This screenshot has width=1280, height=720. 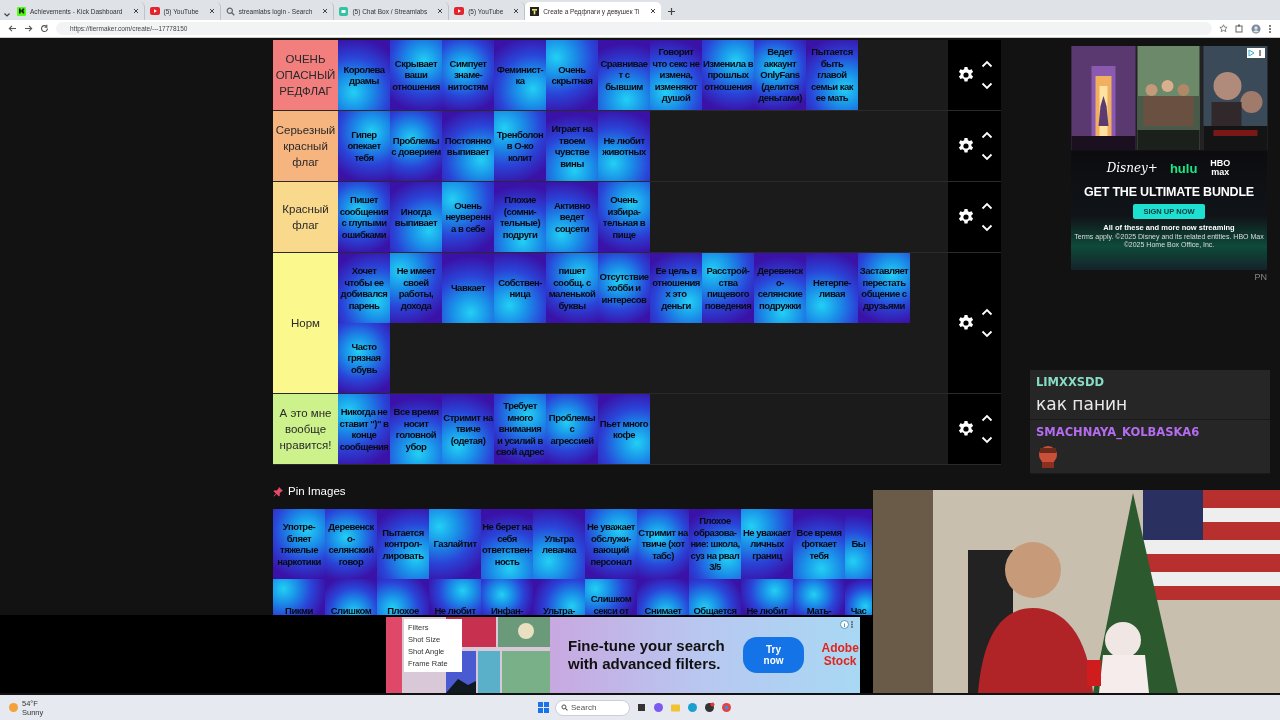 I want to click on tier-item: Собствен-ница, so click(x=520, y=288).